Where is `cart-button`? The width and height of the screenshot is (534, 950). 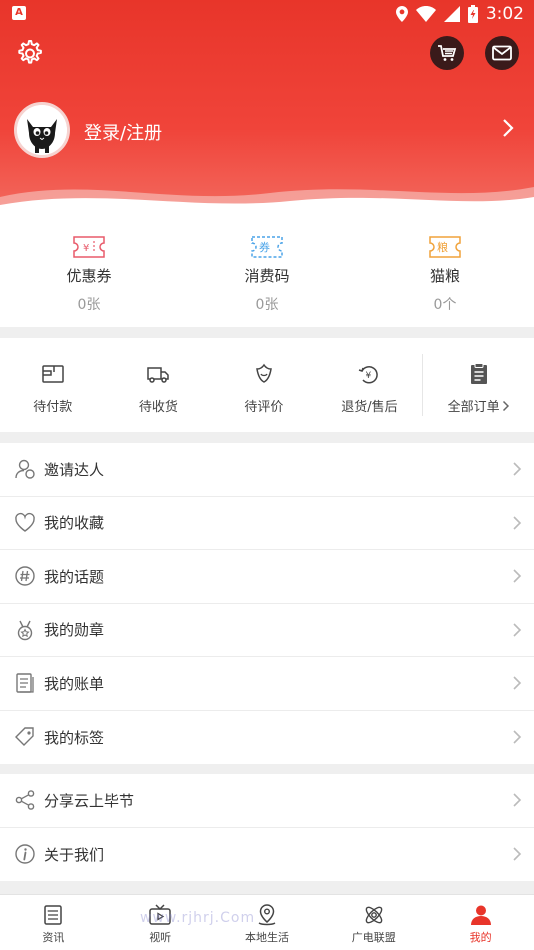 cart-button is located at coordinates (447, 53).